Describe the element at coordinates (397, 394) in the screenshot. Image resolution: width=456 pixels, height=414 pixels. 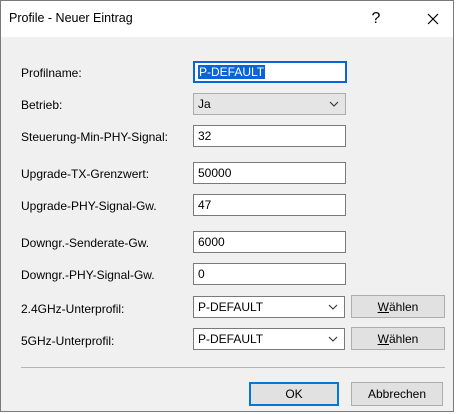
I see `cancel-button: Abbrechen` at that location.